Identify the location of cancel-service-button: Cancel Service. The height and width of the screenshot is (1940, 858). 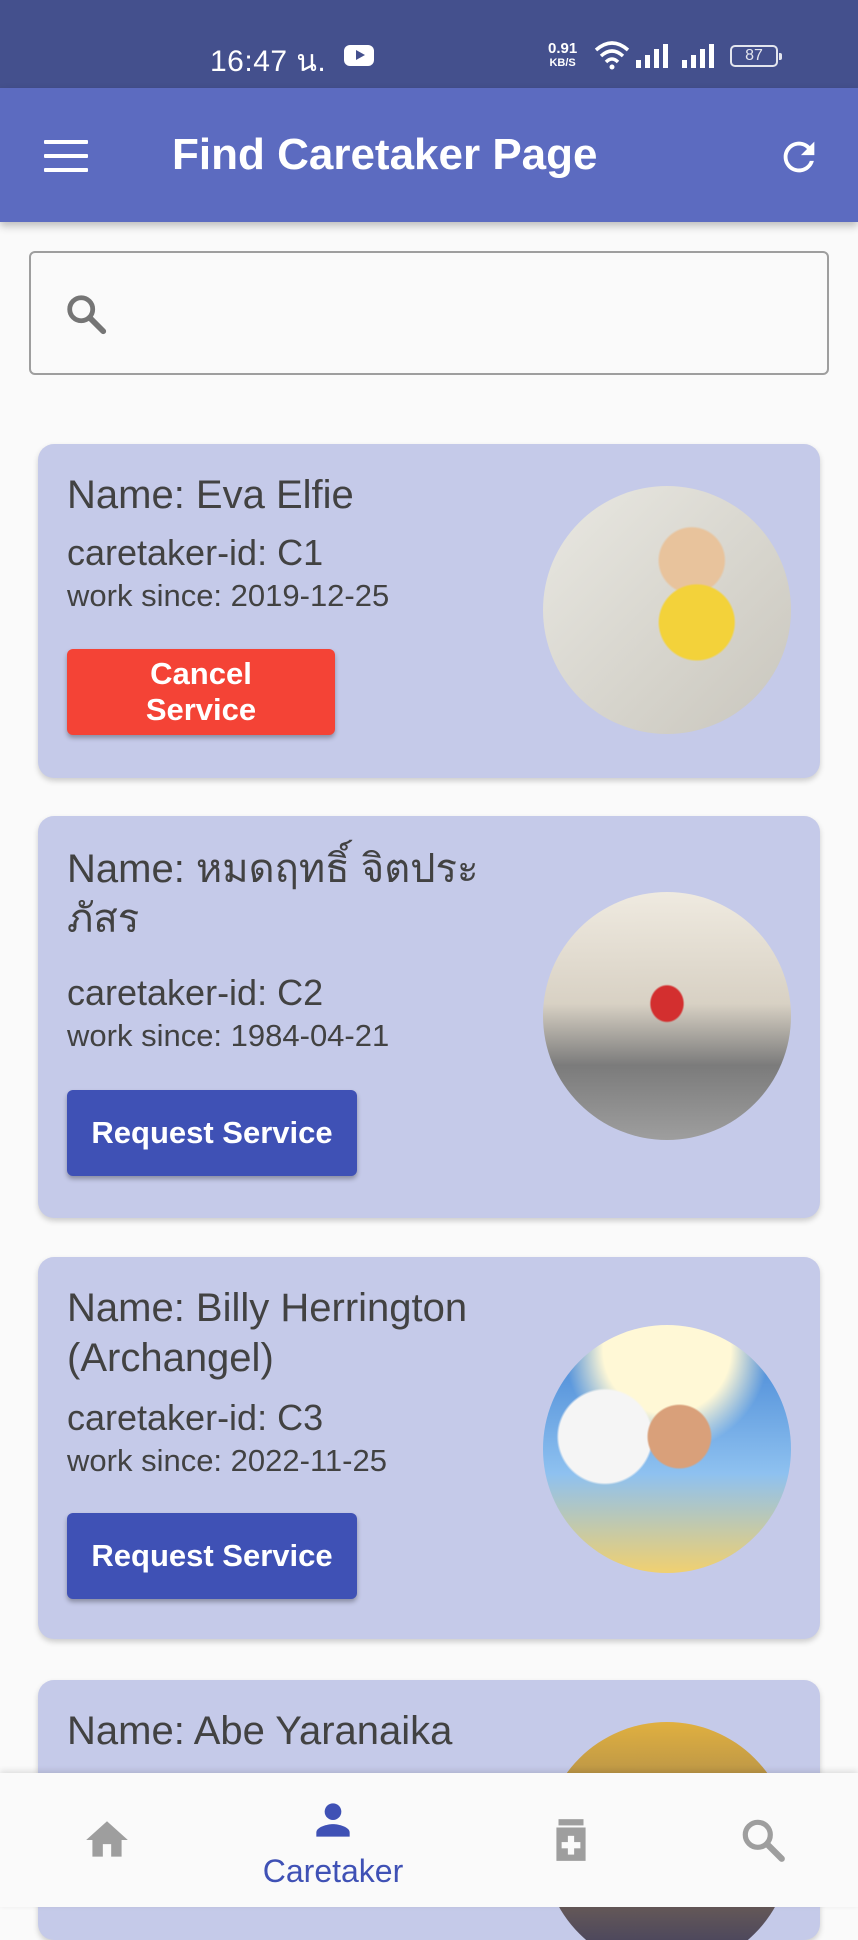
(201, 692).